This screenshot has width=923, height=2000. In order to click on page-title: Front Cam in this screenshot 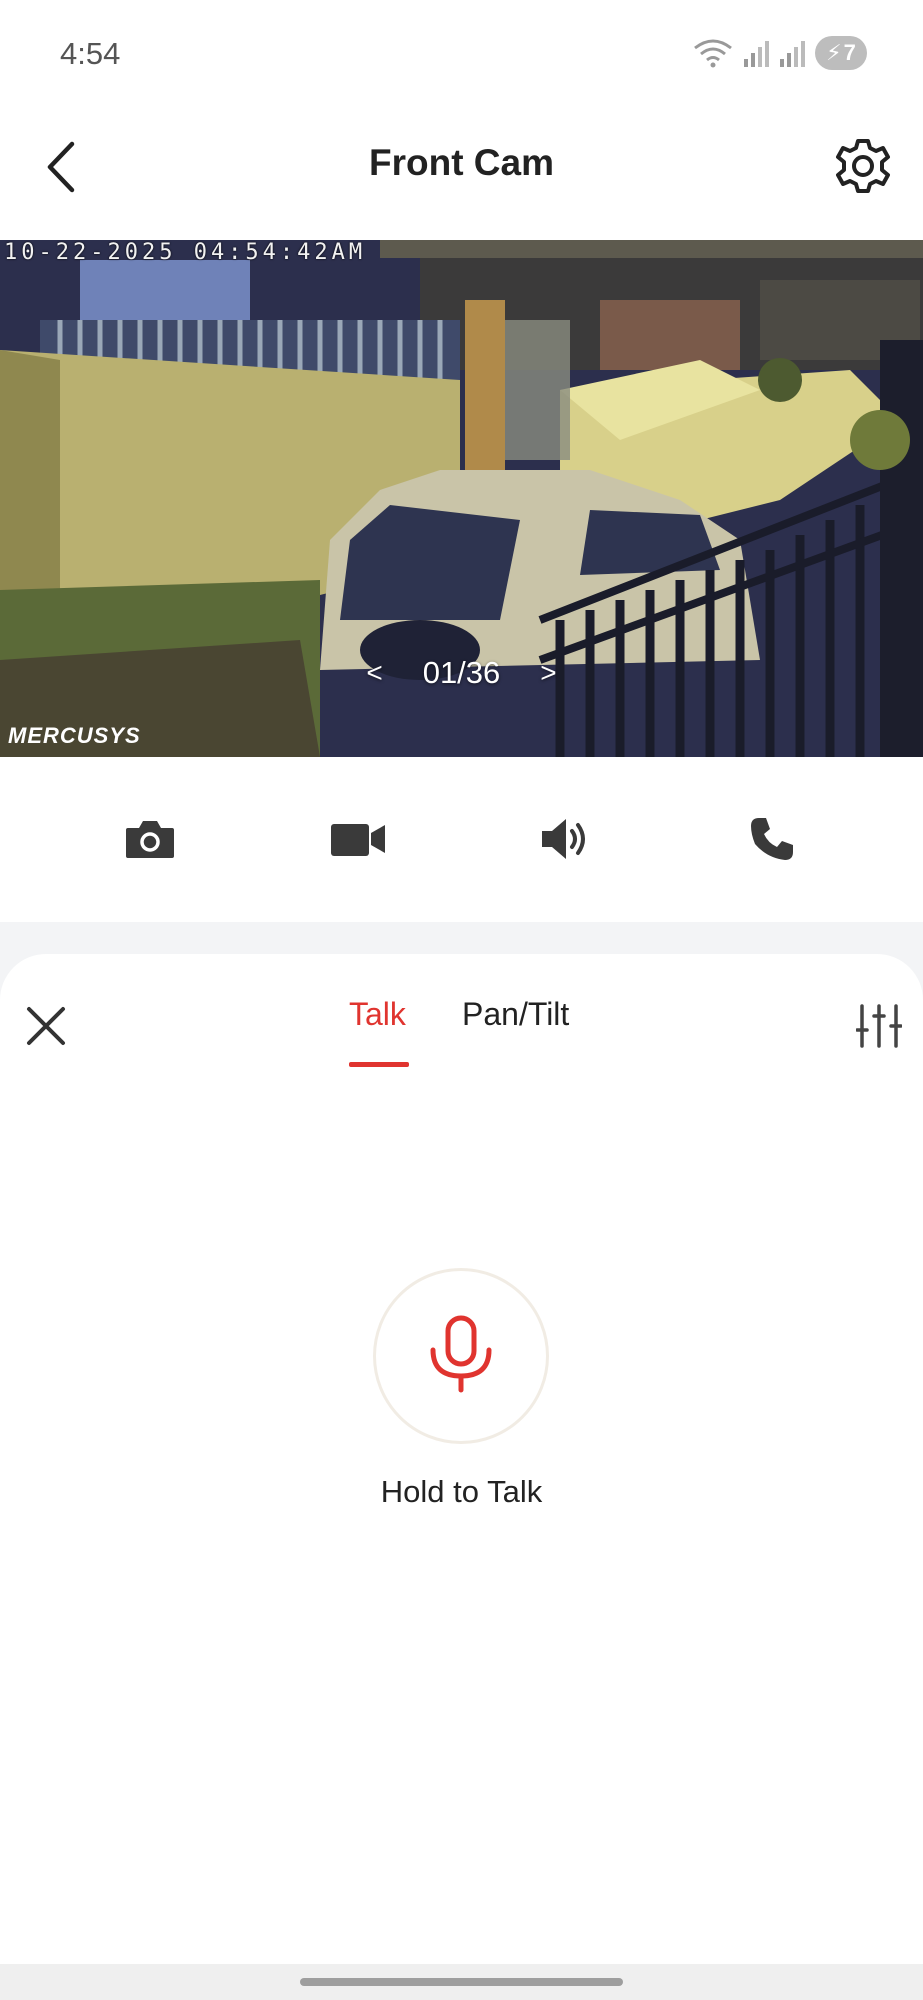, I will do `click(461, 162)`.